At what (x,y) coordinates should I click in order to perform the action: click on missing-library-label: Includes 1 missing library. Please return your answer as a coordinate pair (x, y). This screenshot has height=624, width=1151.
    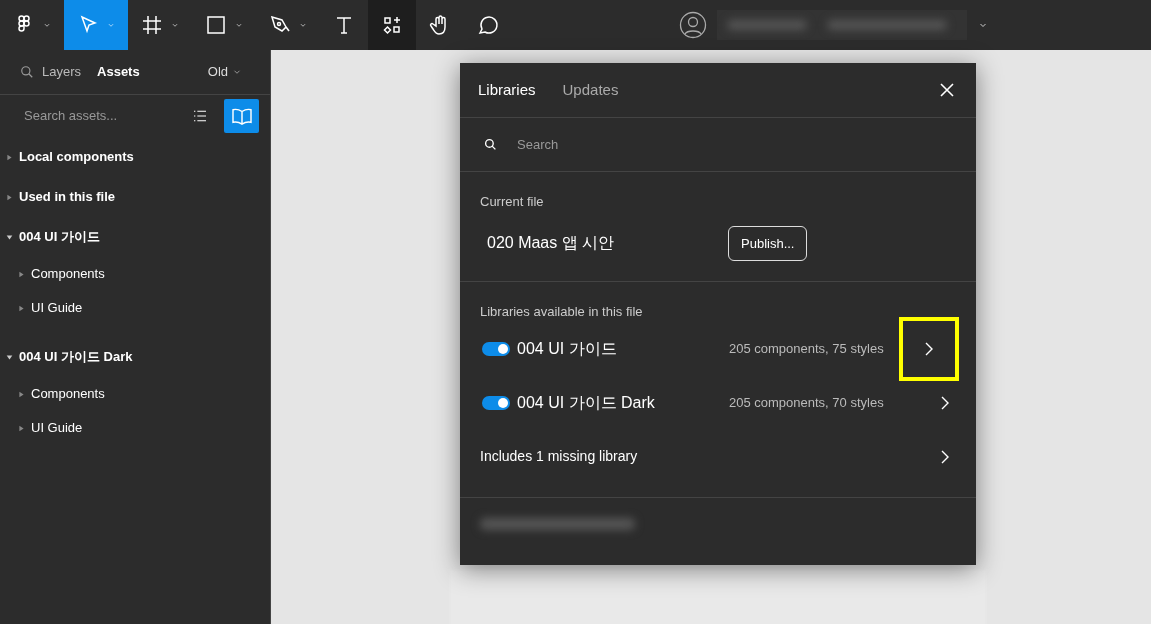
    Looking at the image, I should click on (559, 456).